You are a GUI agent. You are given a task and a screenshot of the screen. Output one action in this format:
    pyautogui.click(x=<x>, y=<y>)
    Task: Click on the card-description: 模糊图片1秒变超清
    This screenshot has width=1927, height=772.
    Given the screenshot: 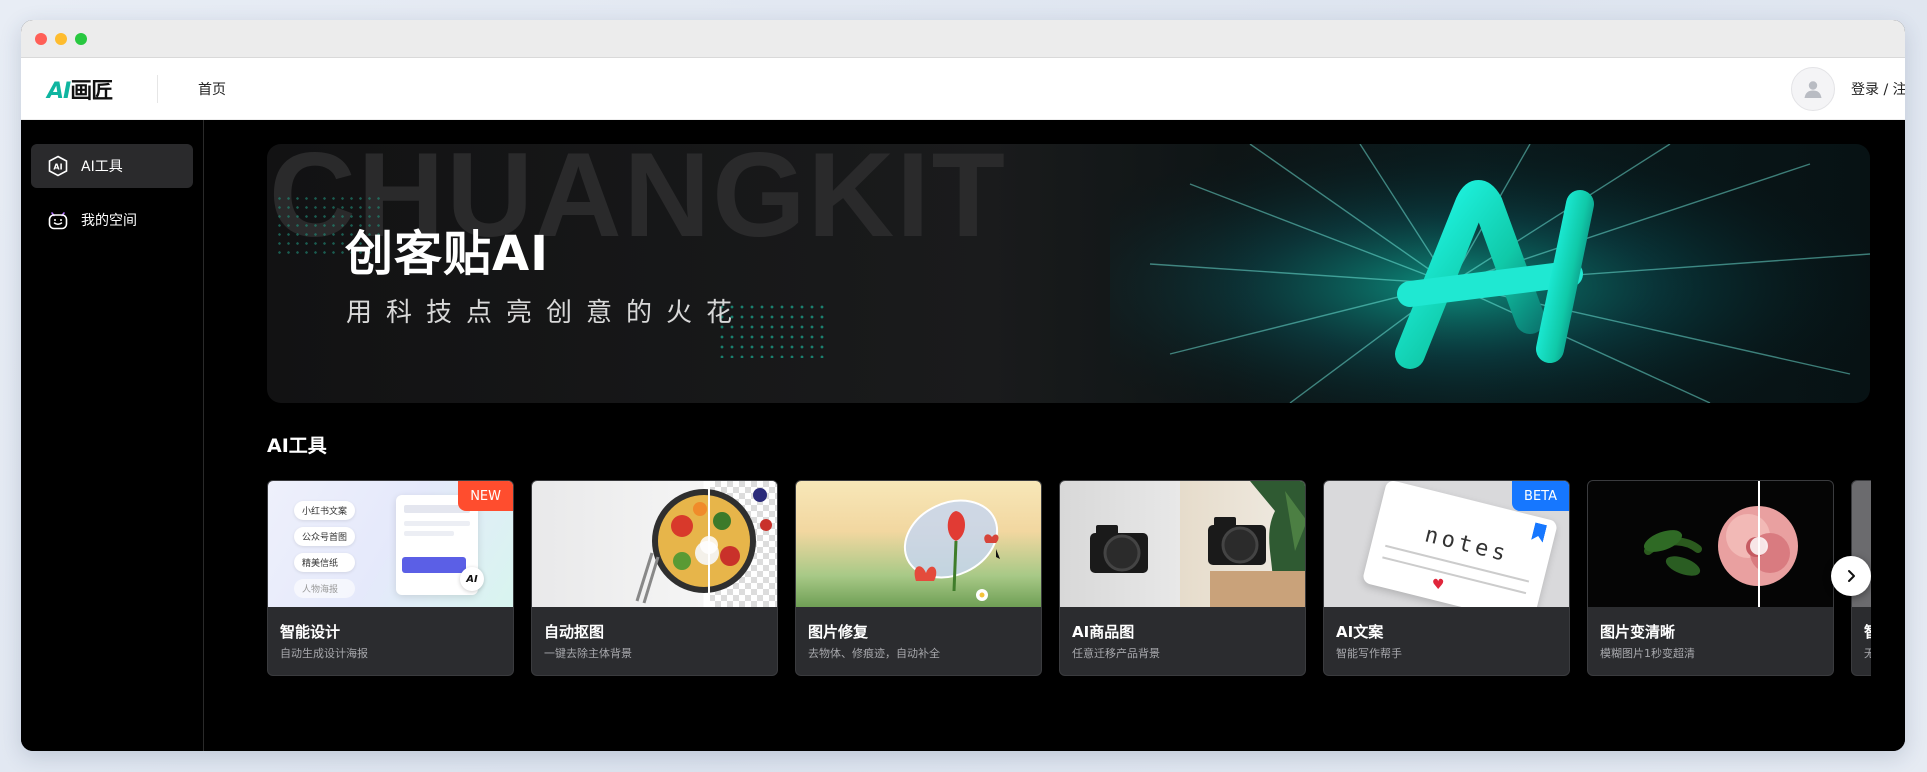 What is the action you would take?
    pyautogui.click(x=1647, y=653)
    